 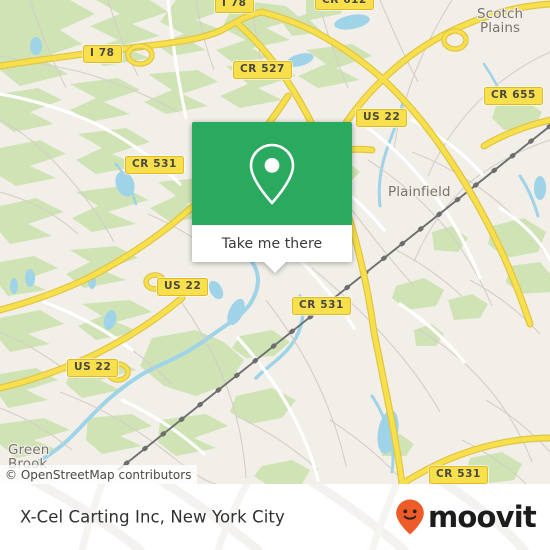 What do you see at coordinates (482, 516) in the screenshot?
I see `moovit-wordmark: moovit` at bounding box center [482, 516].